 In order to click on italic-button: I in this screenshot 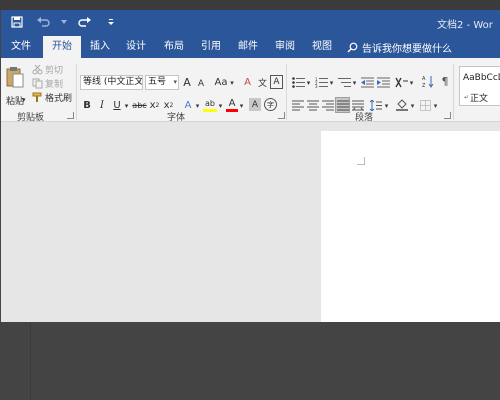, I will do `click(102, 105)`.